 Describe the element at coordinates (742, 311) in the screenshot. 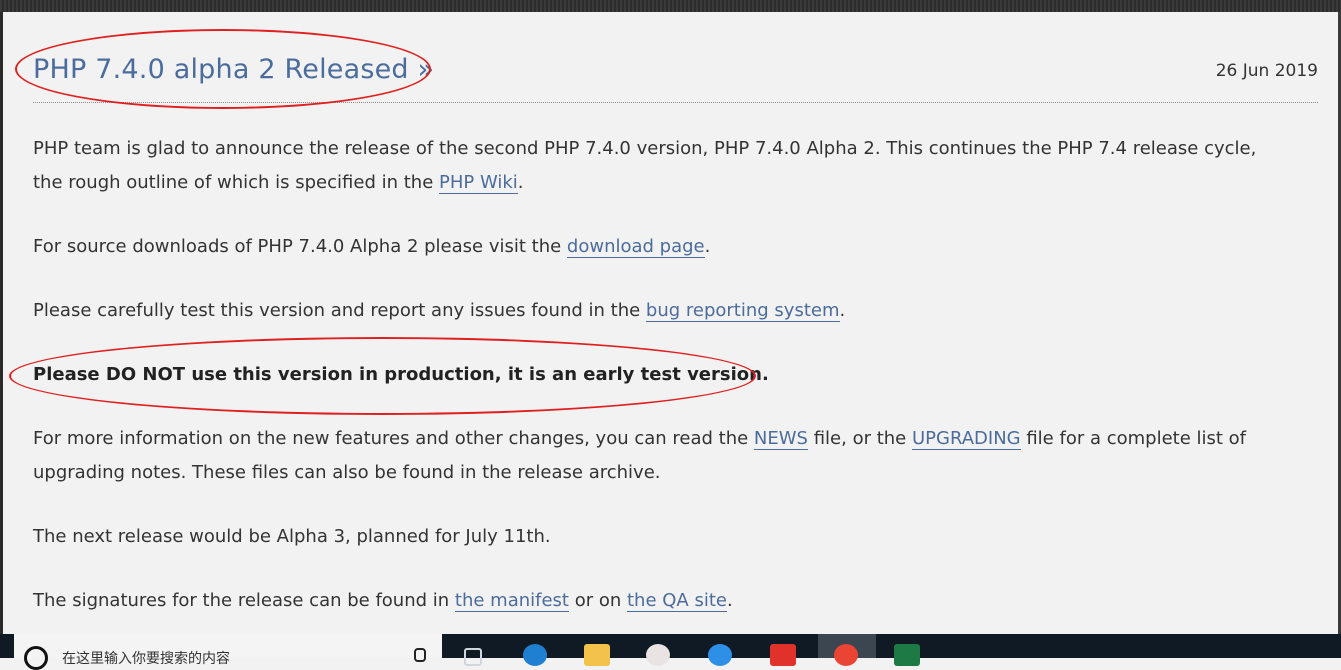

I see `bug-reporting-link: bug reporting system` at that location.